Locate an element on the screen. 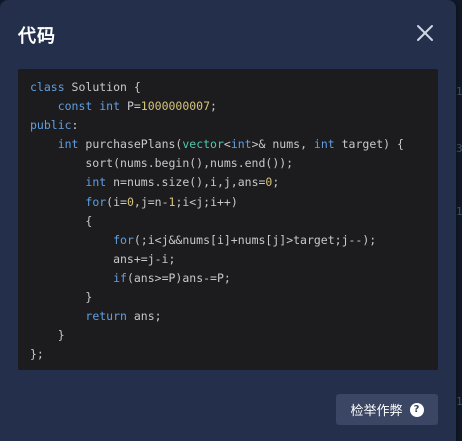 This screenshot has height=441, width=462. code-line: const int P=1000000007; is located at coordinates (217, 106).